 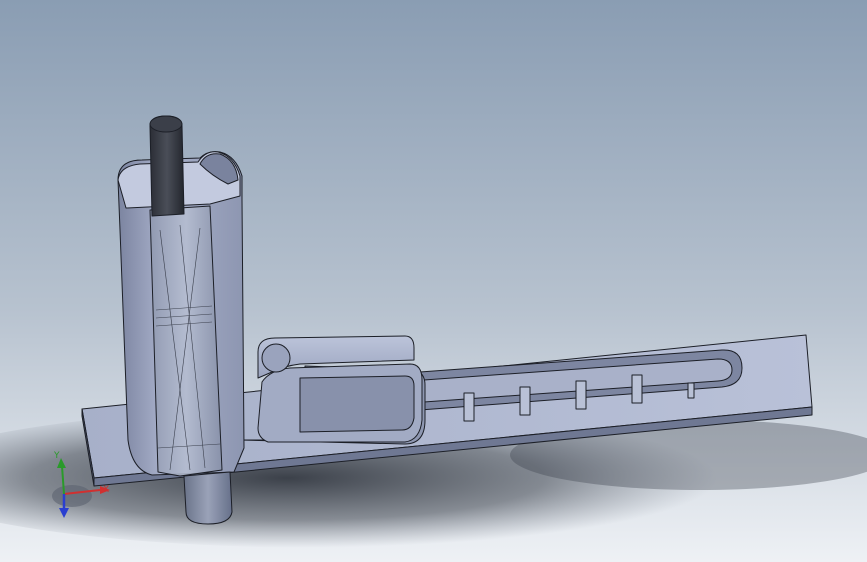 I want to click on rod-lower, so click(x=208, y=498).